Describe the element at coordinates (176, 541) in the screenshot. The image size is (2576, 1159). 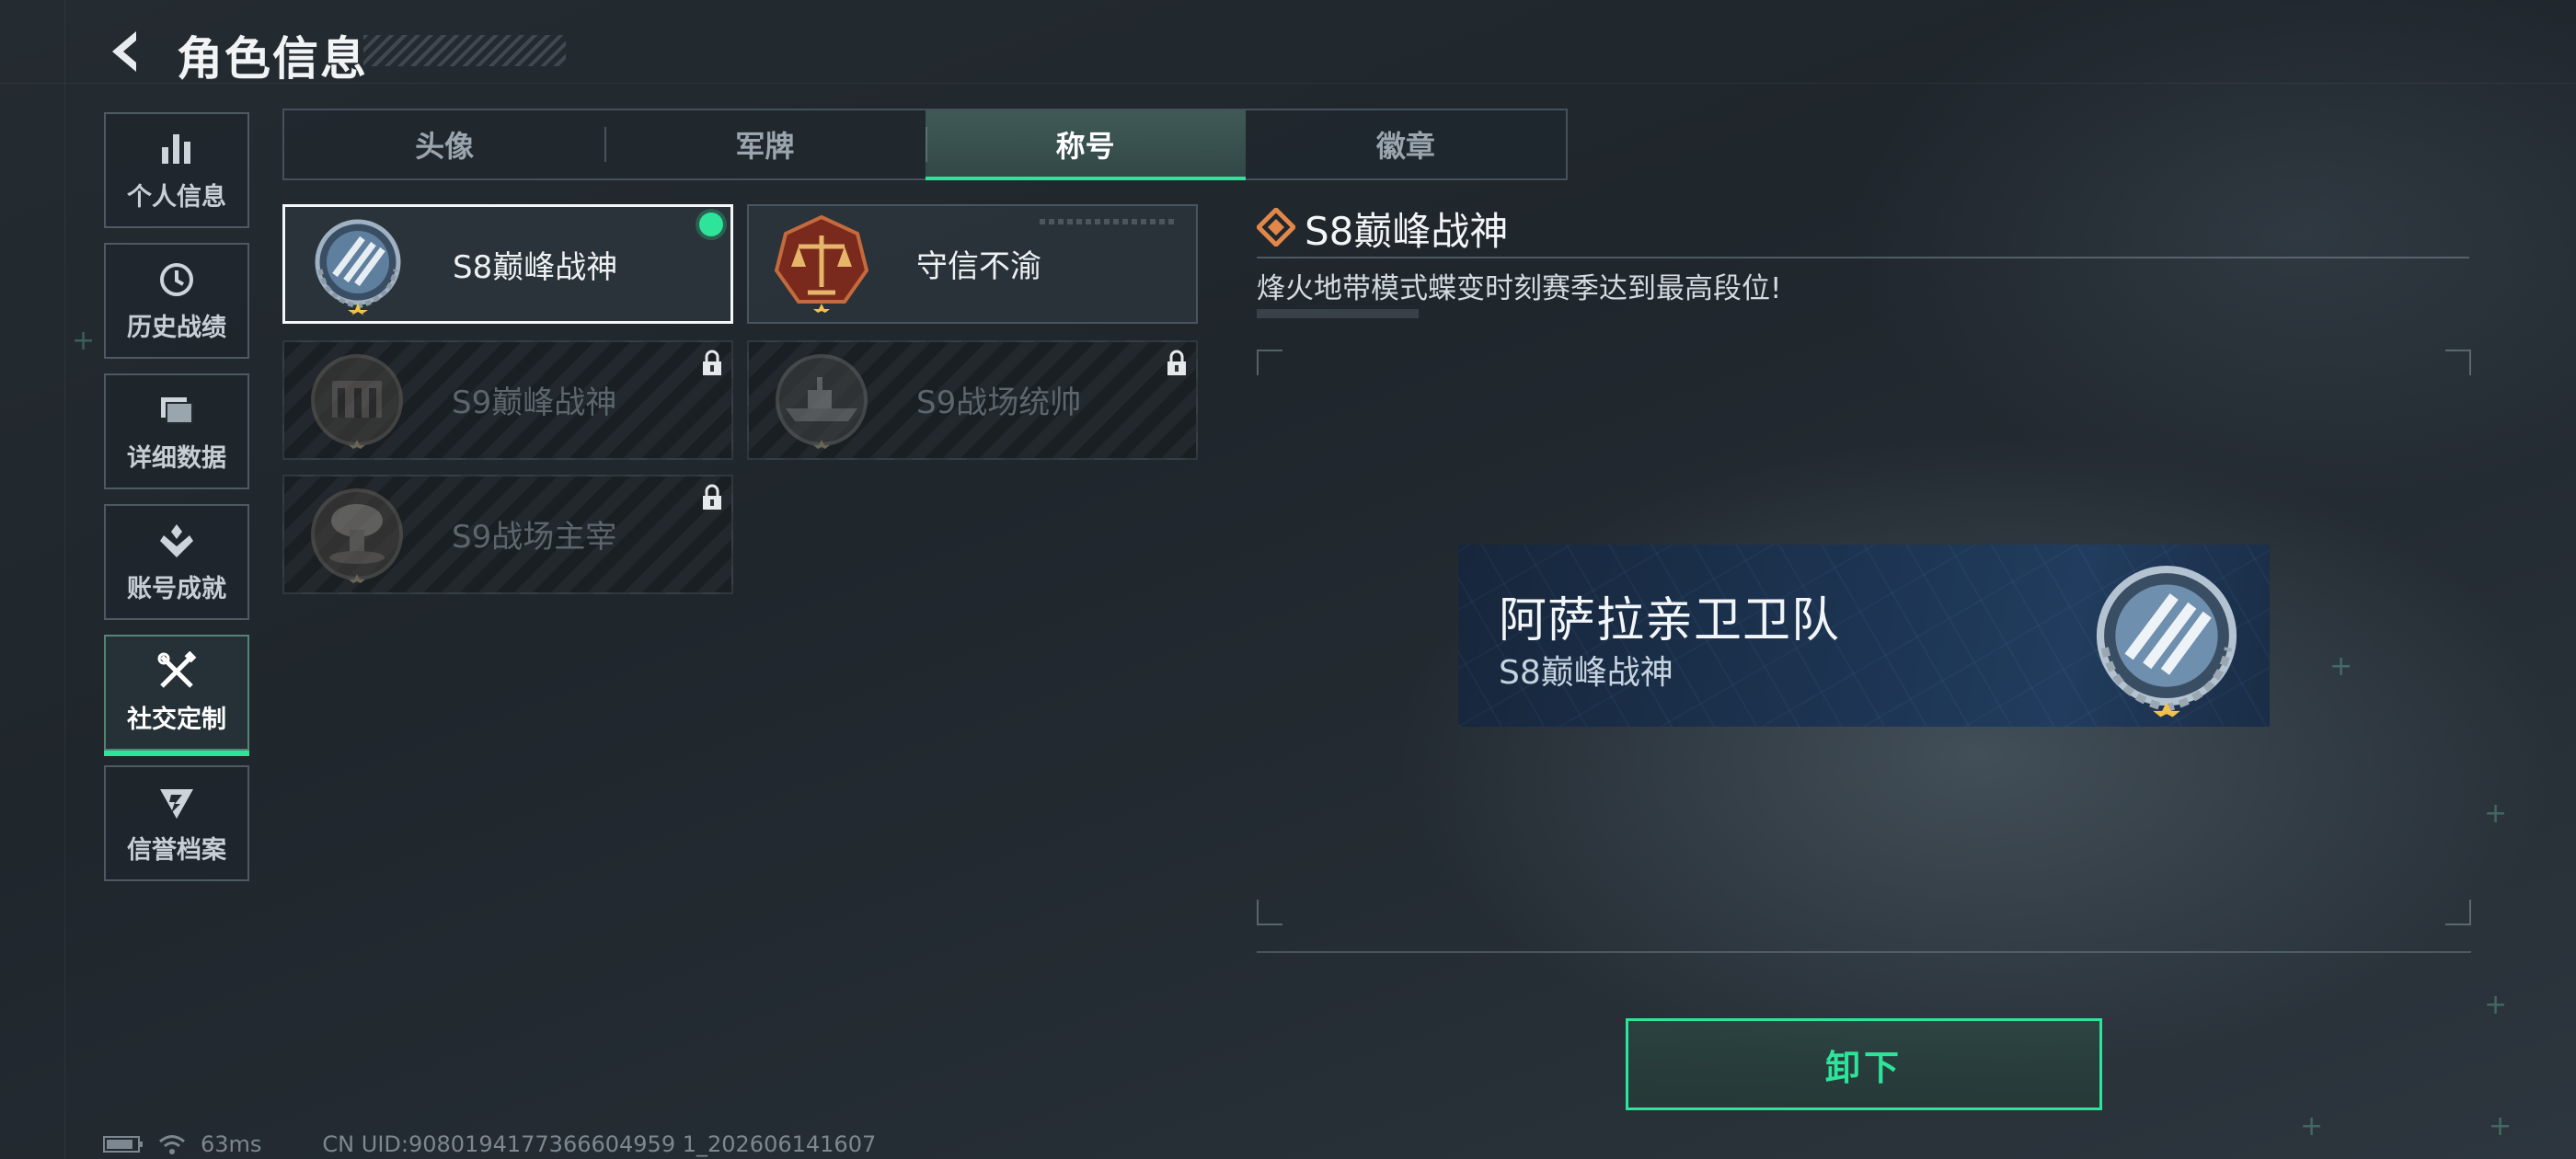
I see `achievement-icon` at that location.